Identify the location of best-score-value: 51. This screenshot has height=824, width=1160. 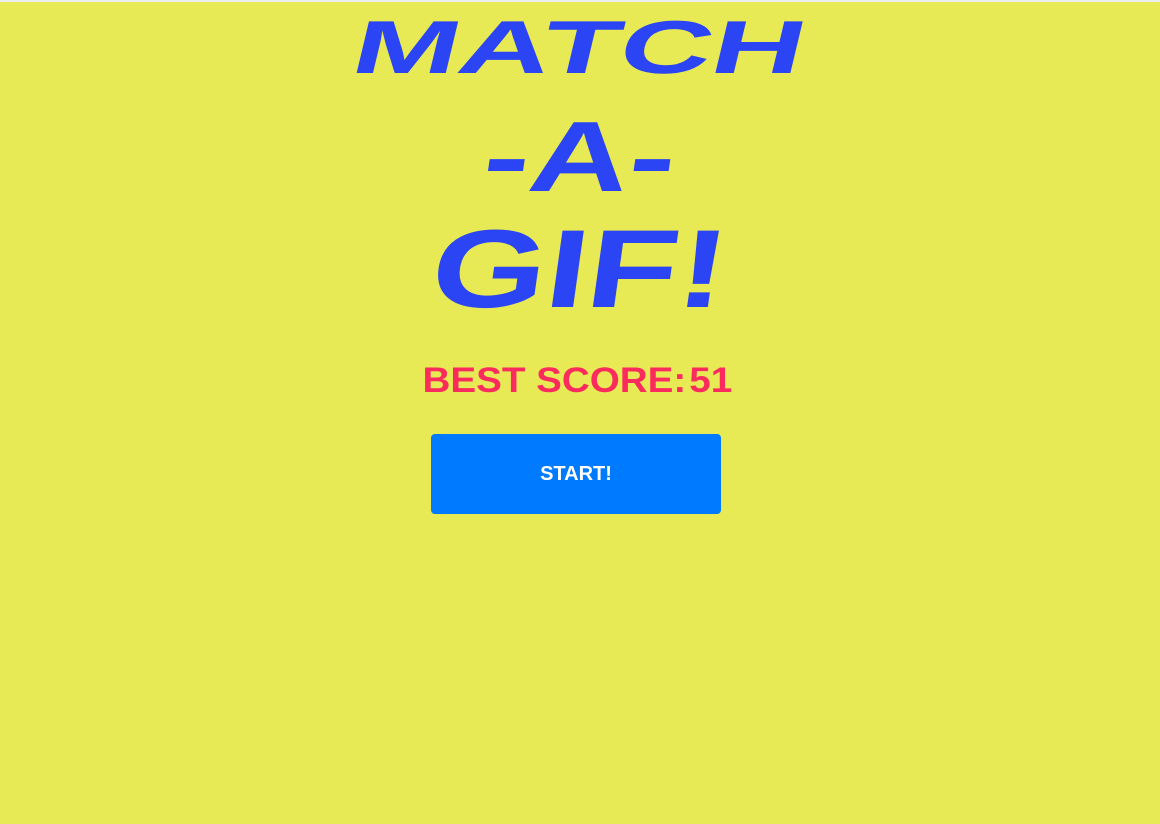
(711, 380).